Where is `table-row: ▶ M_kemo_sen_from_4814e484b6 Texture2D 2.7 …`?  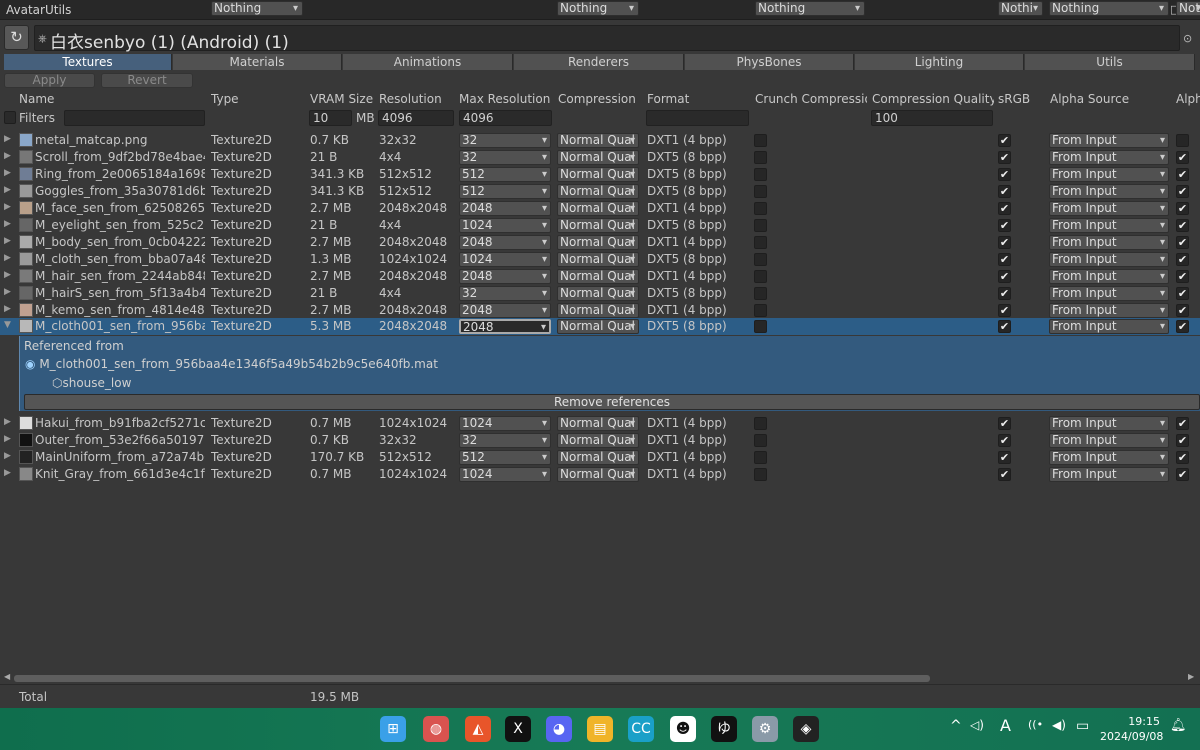
table-row: ▶ M_kemo_sen_from_4814e484b6 Texture2D 2.7 … is located at coordinates (600, 310).